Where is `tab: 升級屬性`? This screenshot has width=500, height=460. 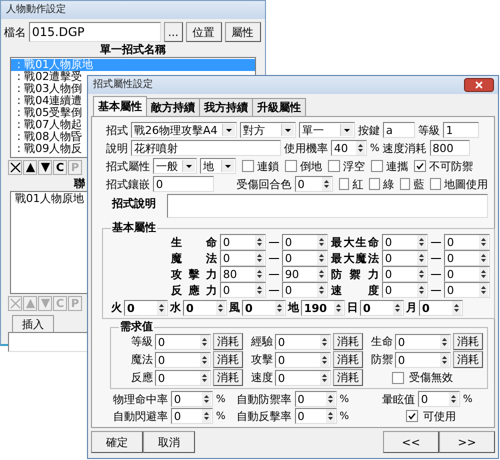
tab: 升級屬性 is located at coordinates (279, 107).